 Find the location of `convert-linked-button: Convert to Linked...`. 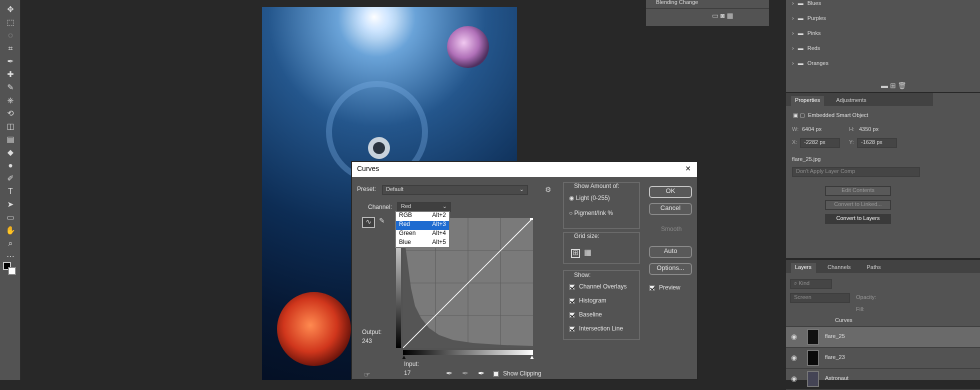

convert-linked-button: Convert to Linked... is located at coordinates (858, 205).